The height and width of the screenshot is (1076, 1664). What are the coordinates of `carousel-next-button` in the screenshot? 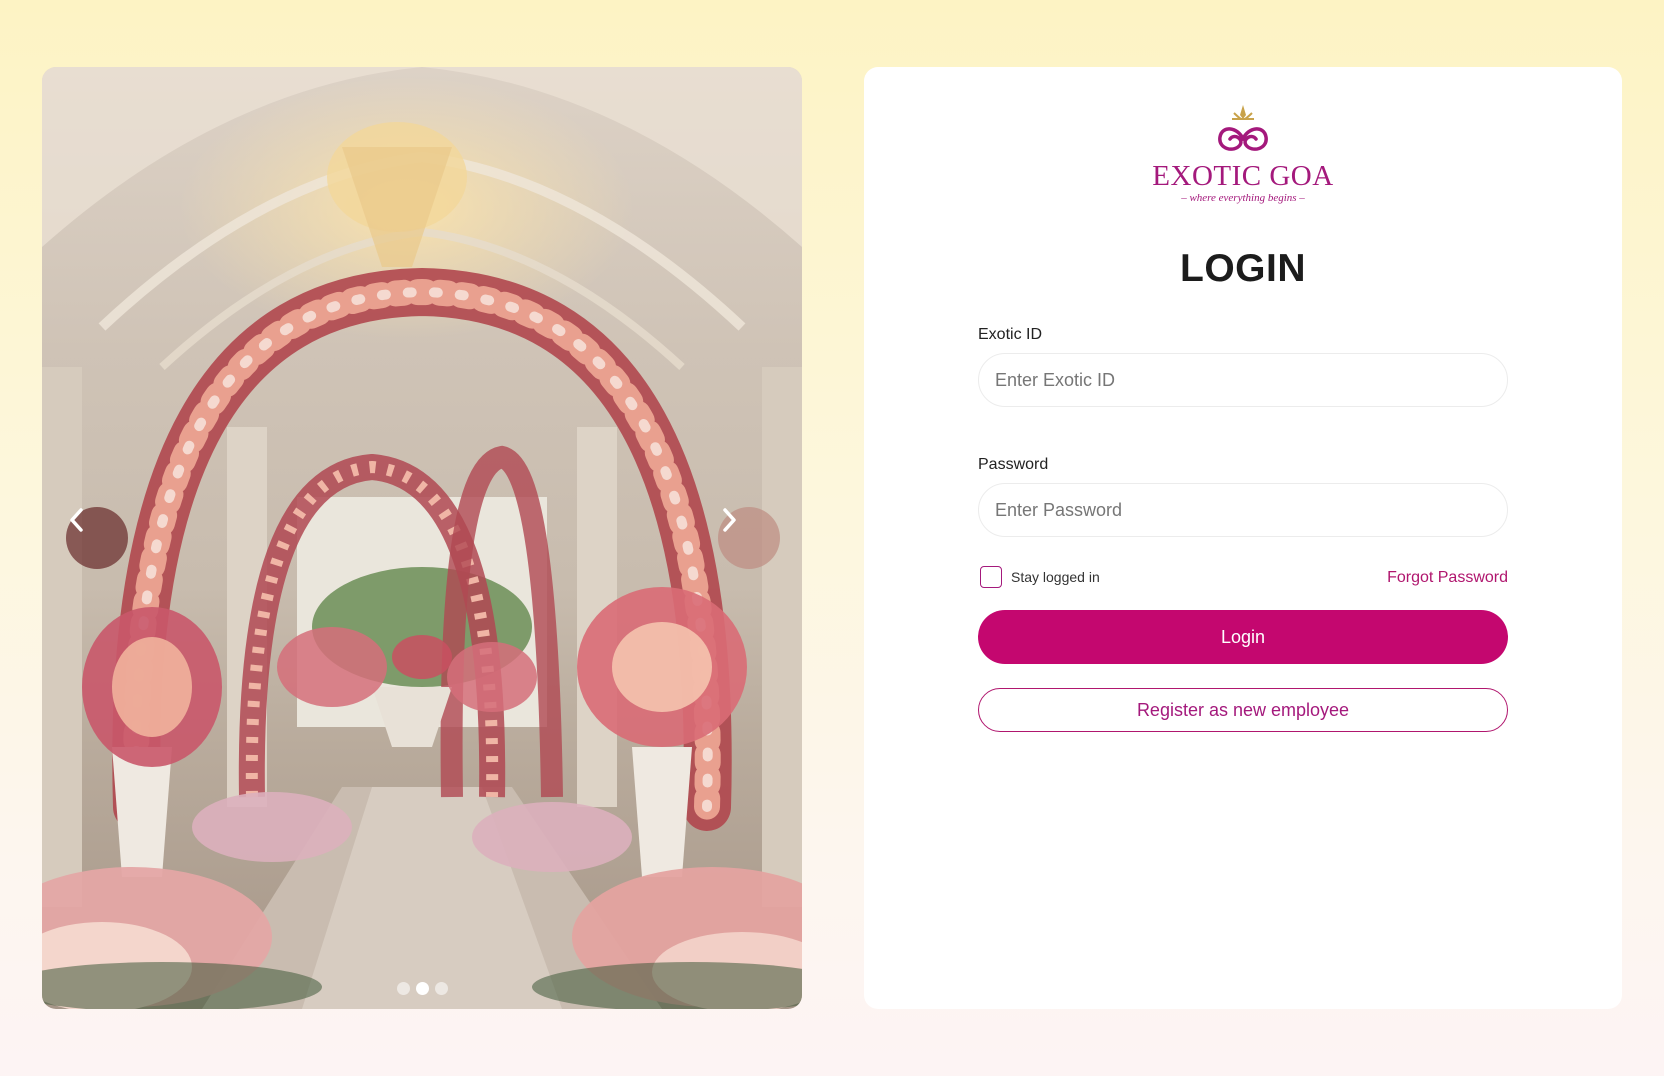 It's located at (749, 538).